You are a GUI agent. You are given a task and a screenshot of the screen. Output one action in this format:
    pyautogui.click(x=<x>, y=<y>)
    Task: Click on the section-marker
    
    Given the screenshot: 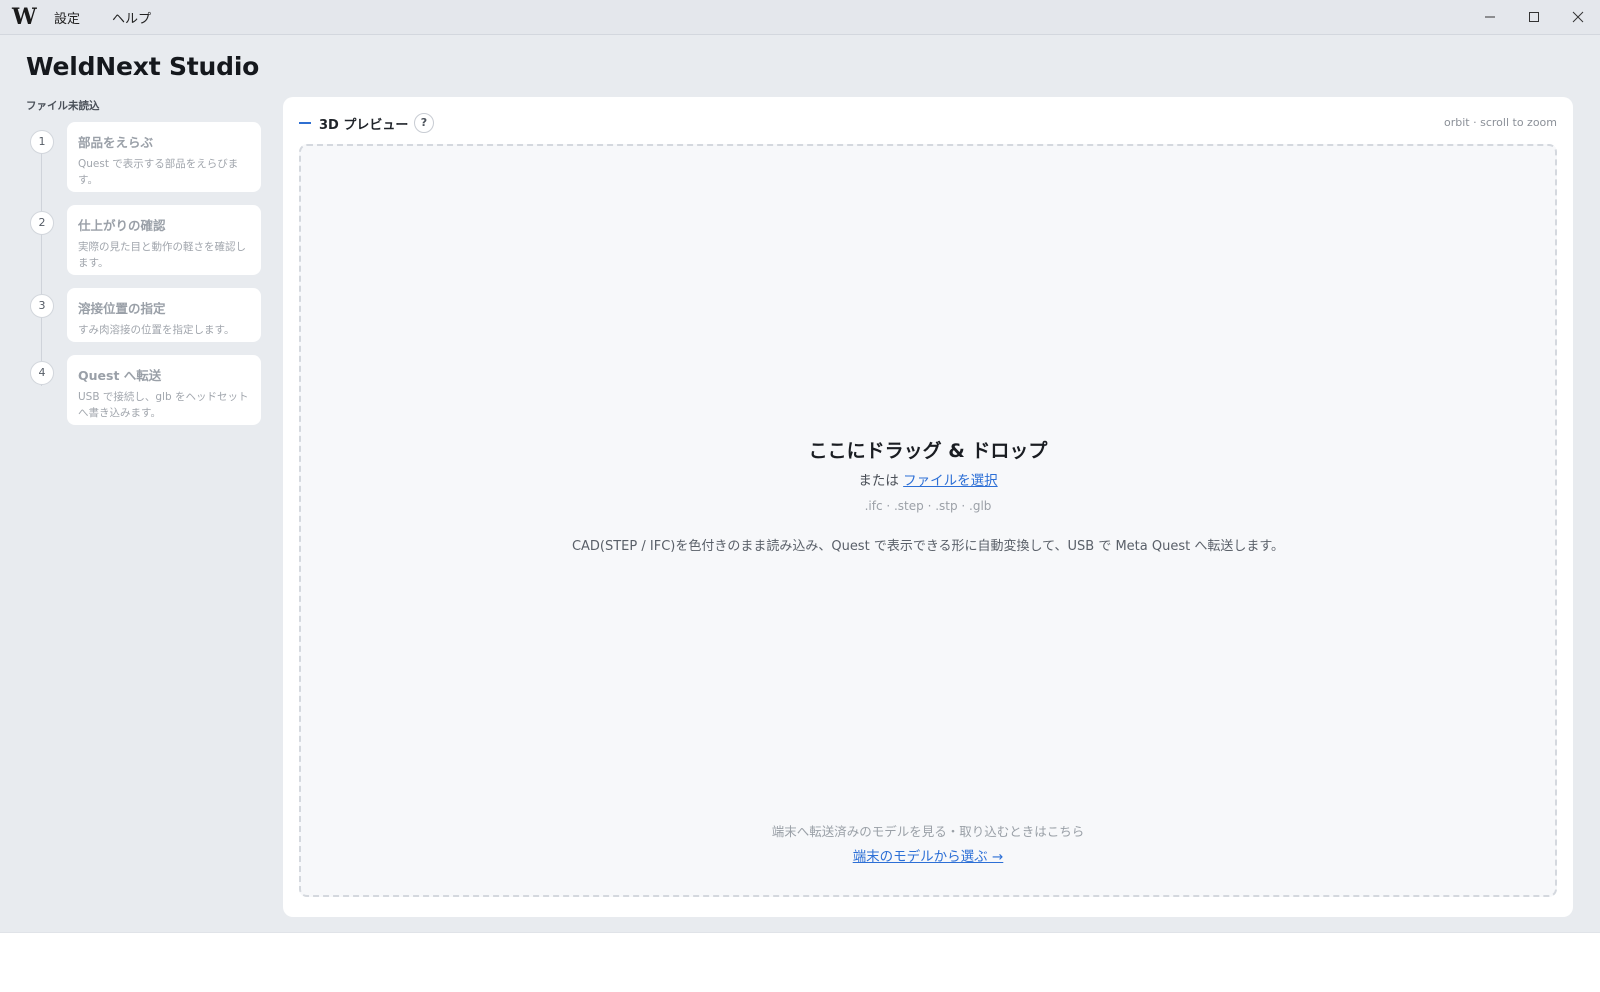 What is the action you would take?
    pyautogui.click(x=305, y=123)
    